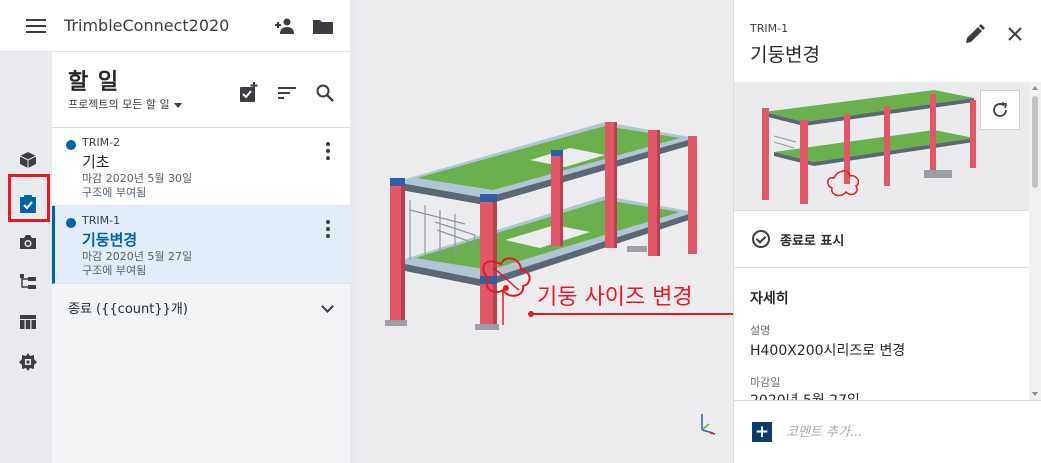 The height and width of the screenshot is (463, 1041). What do you see at coordinates (765, 382) in the screenshot?
I see `due-date-label: 마감일` at bounding box center [765, 382].